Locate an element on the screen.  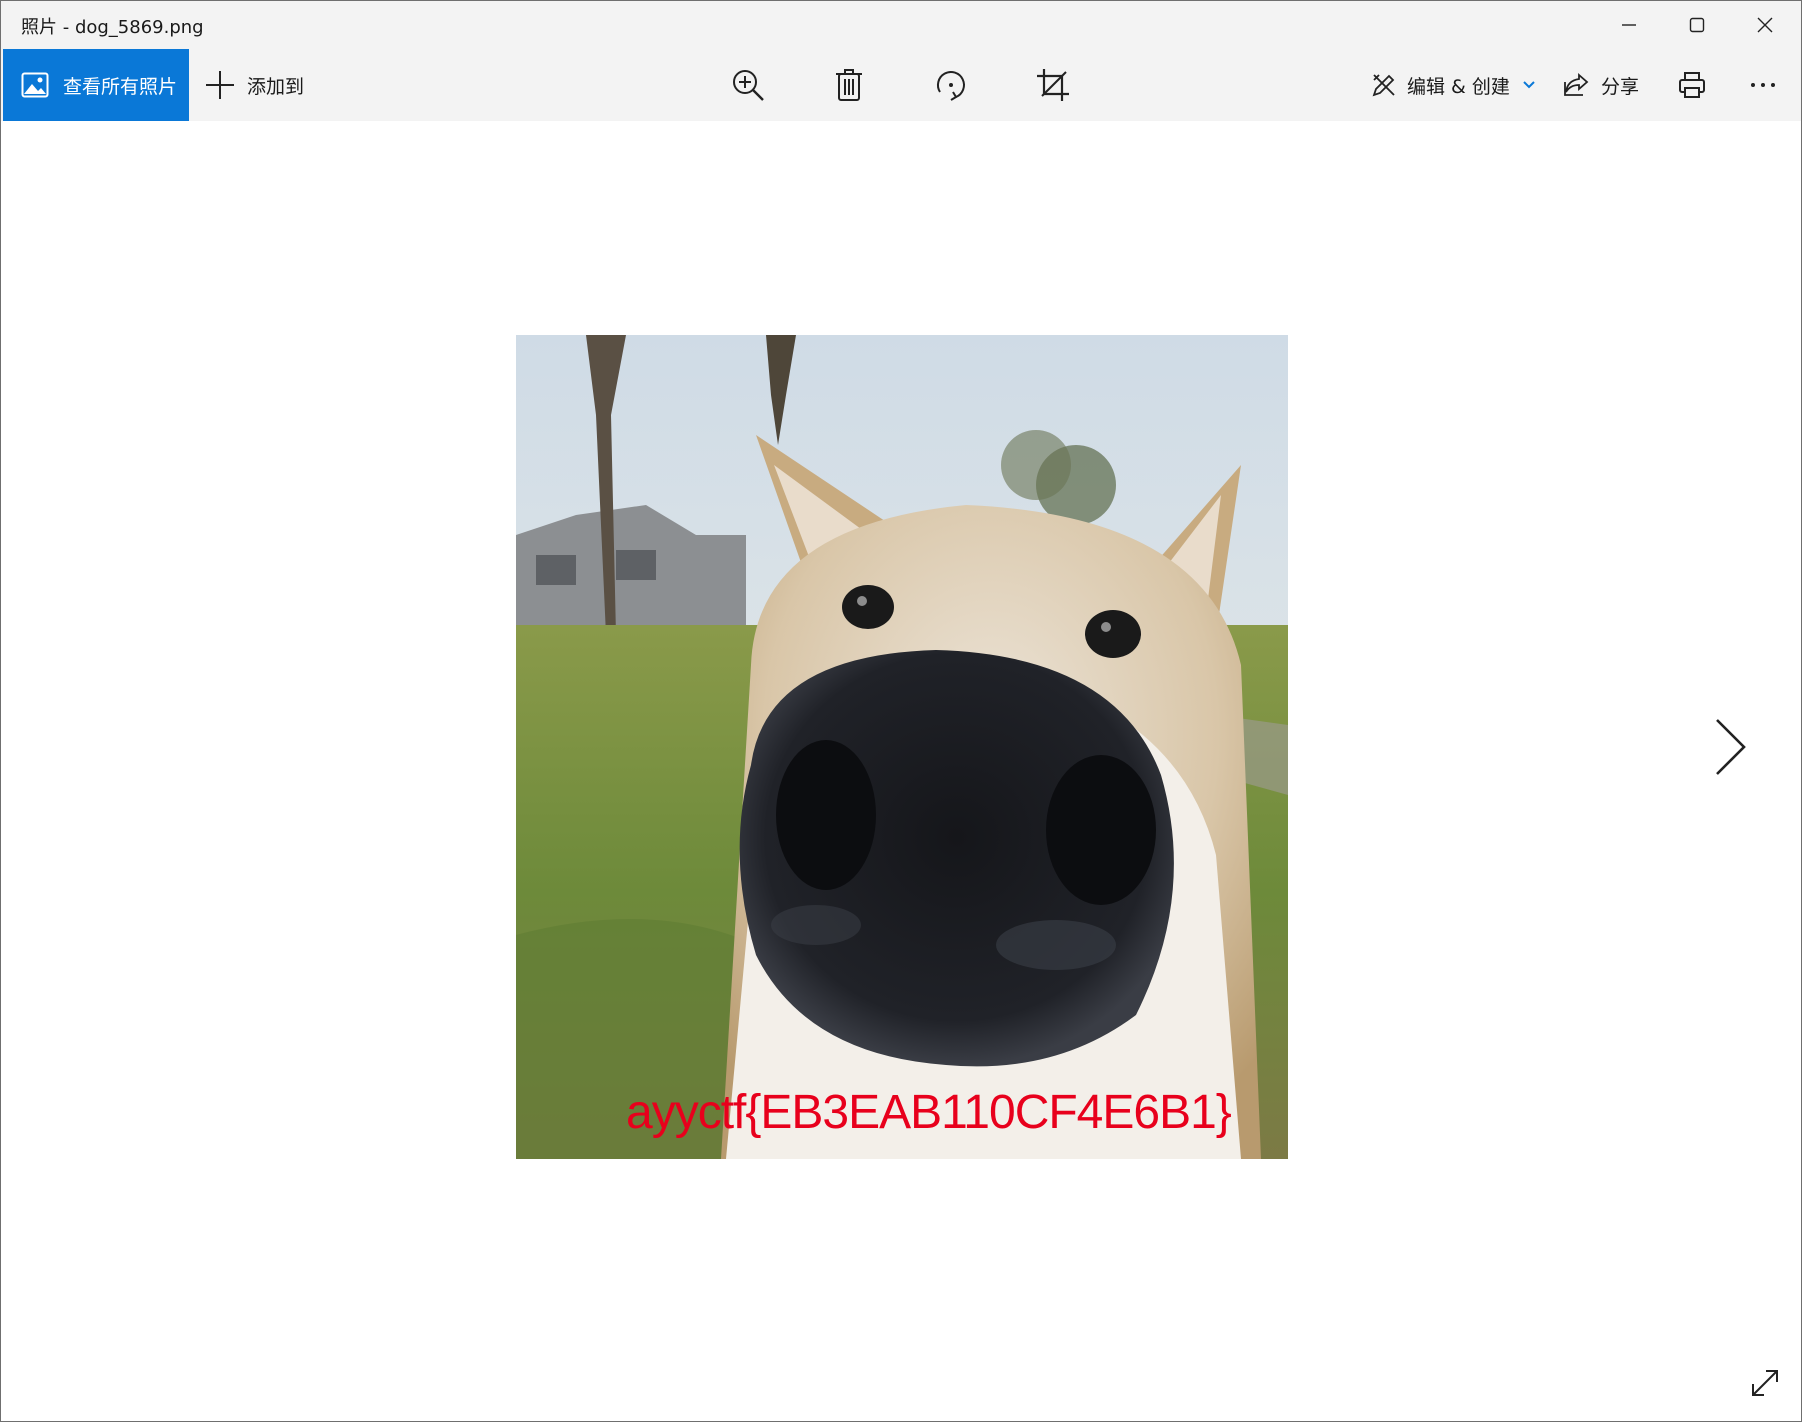
maximize-button is located at coordinates (1697, 25).